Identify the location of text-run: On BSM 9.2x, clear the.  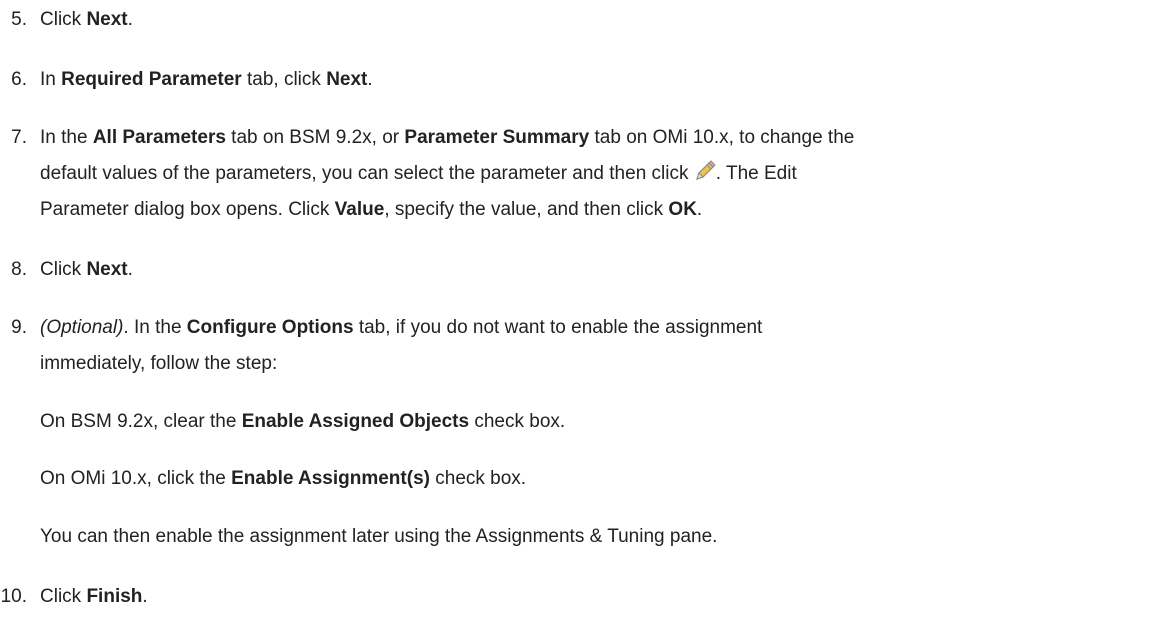
(141, 421).